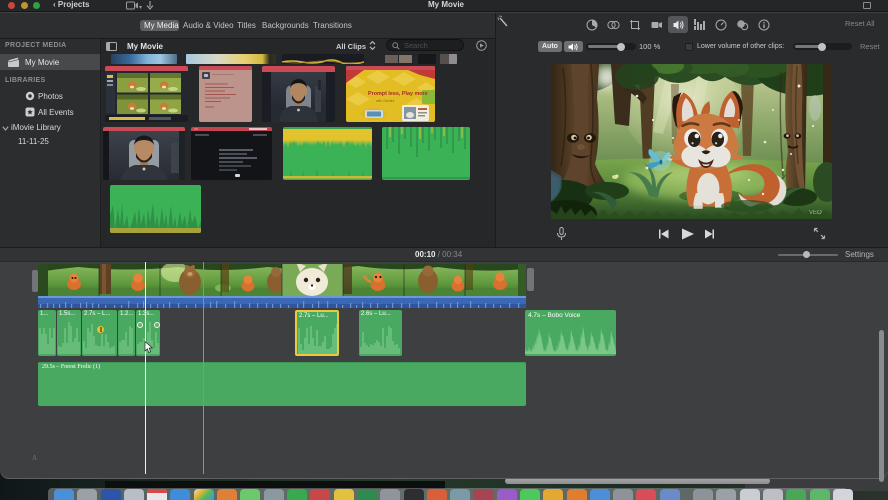 Image resolution: width=888 pixels, height=500 pixels. What do you see at coordinates (385, 101) in the screenshot?
I see `svg-text: with Gemini` at bounding box center [385, 101].